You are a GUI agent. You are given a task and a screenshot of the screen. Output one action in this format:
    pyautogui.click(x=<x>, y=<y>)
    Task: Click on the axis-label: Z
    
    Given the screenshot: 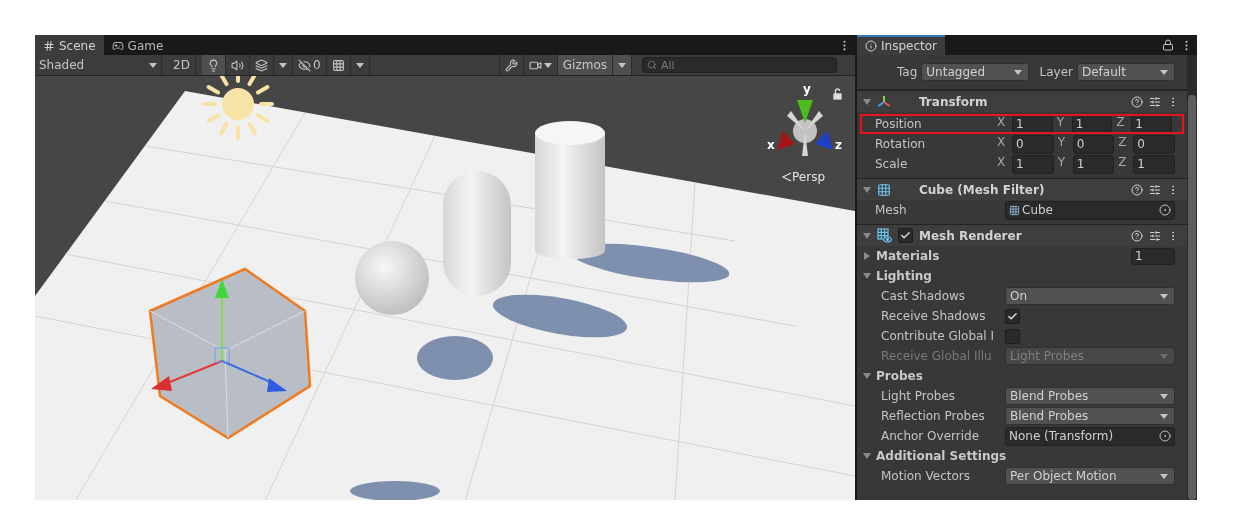 What is the action you would take?
    pyautogui.click(x=1123, y=162)
    